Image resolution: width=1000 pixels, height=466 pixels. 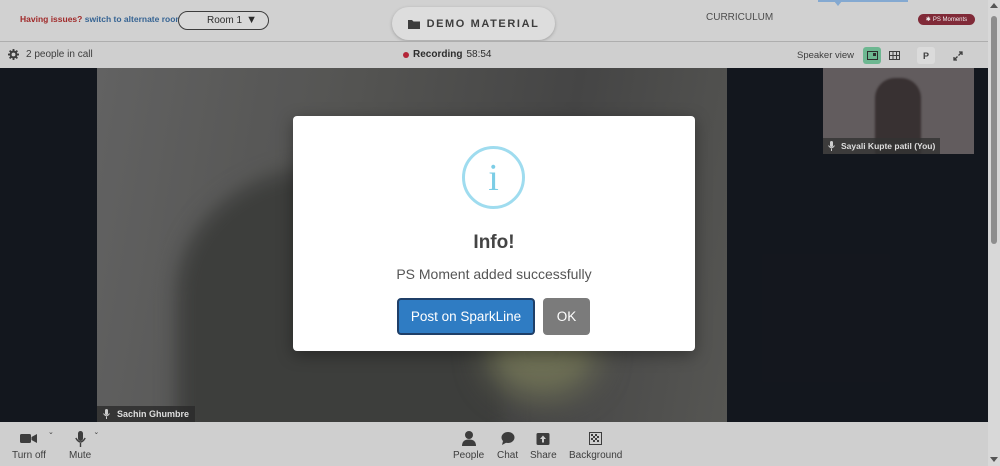 I want to click on dialog-message: PS Moment added successfully, so click(x=494, y=274).